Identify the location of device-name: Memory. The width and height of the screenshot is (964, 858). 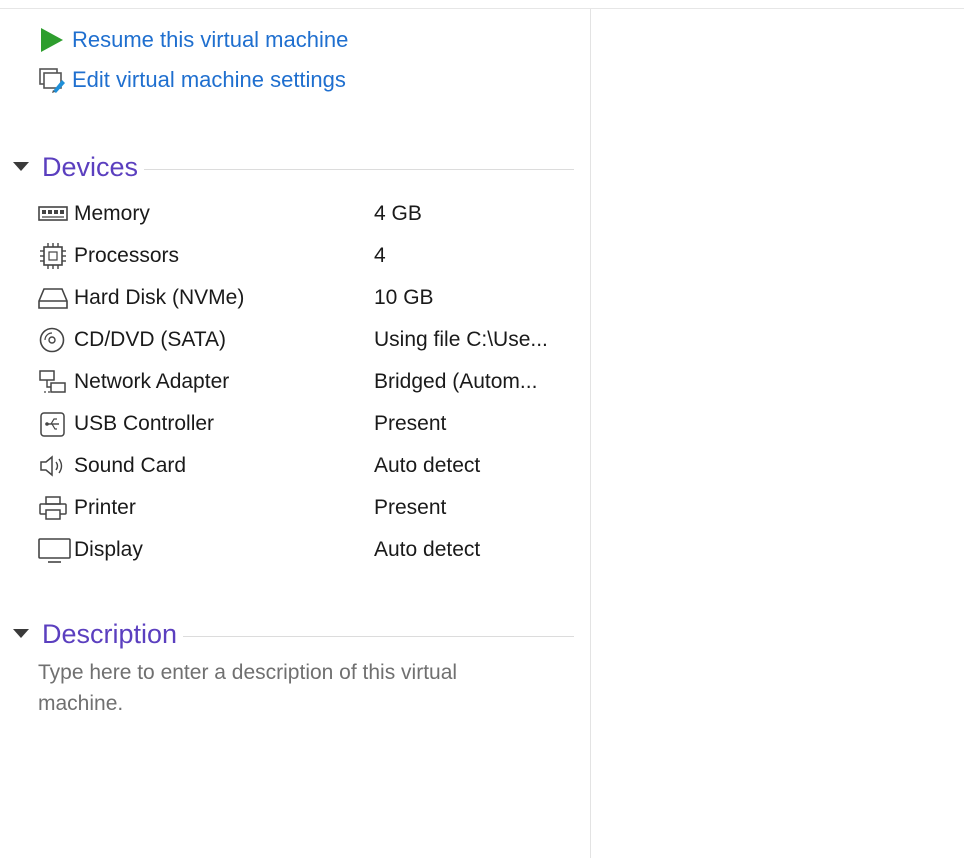
(112, 213).